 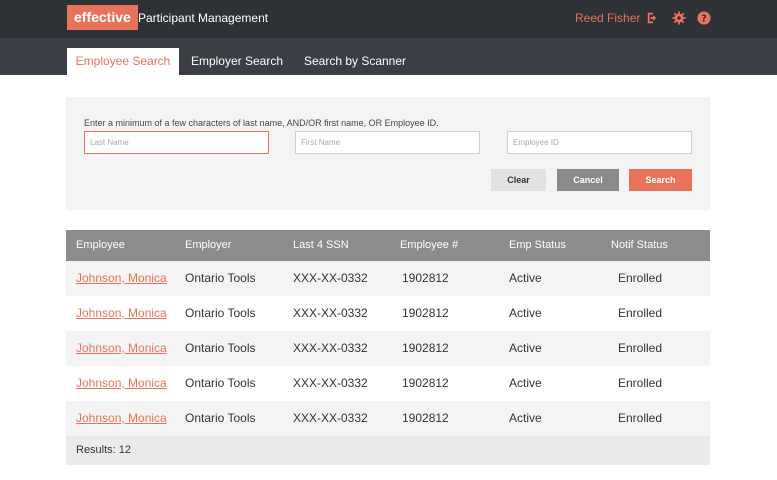 What do you see at coordinates (388, 450) in the screenshot?
I see `results-count: Results: 12` at bounding box center [388, 450].